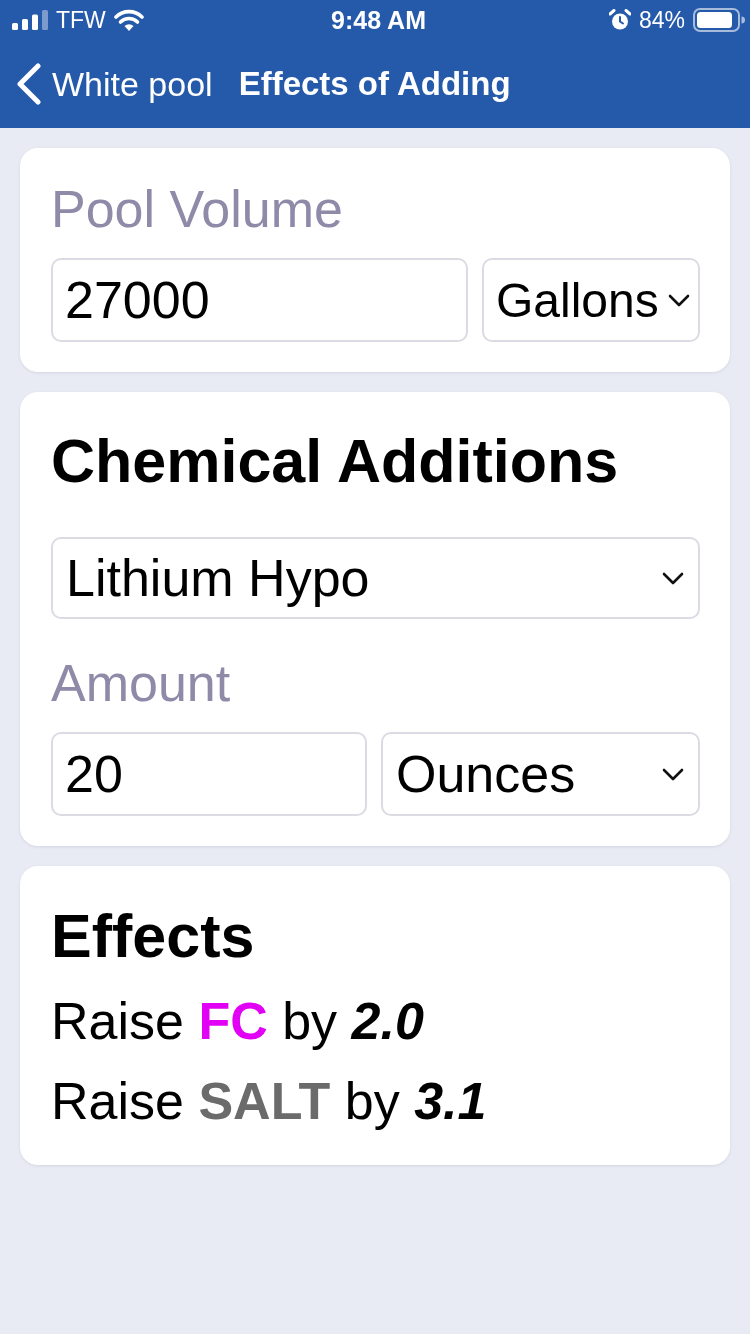 The width and height of the screenshot is (750, 1334). I want to click on alarm-clock-icon, so click(619, 20).